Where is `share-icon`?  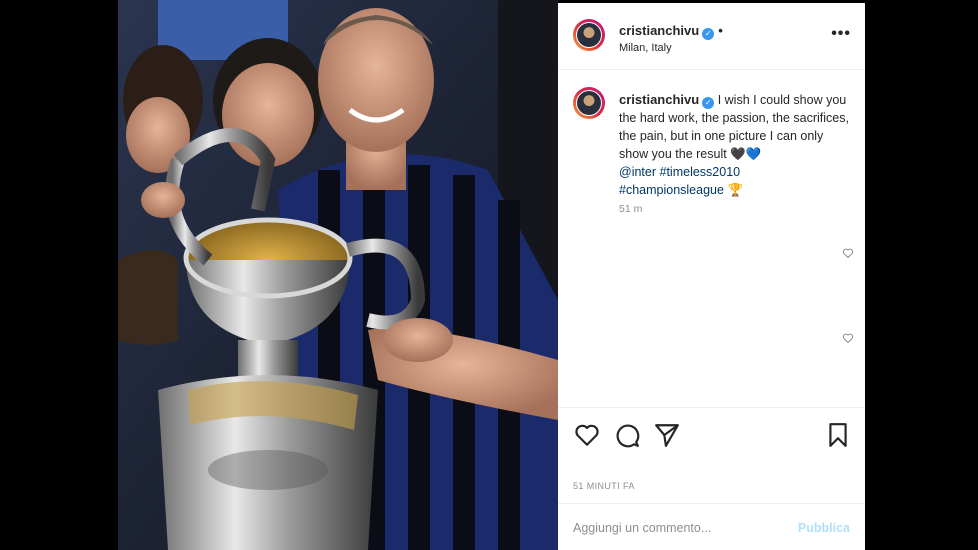
share-icon is located at coordinates (667, 435).